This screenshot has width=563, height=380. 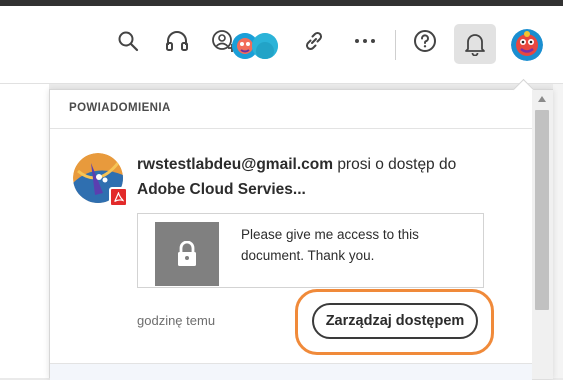 What do you see at coordinates (542, 210) in the screenshot?
I see `scroll-thumb` at bounding box center [542, 210].